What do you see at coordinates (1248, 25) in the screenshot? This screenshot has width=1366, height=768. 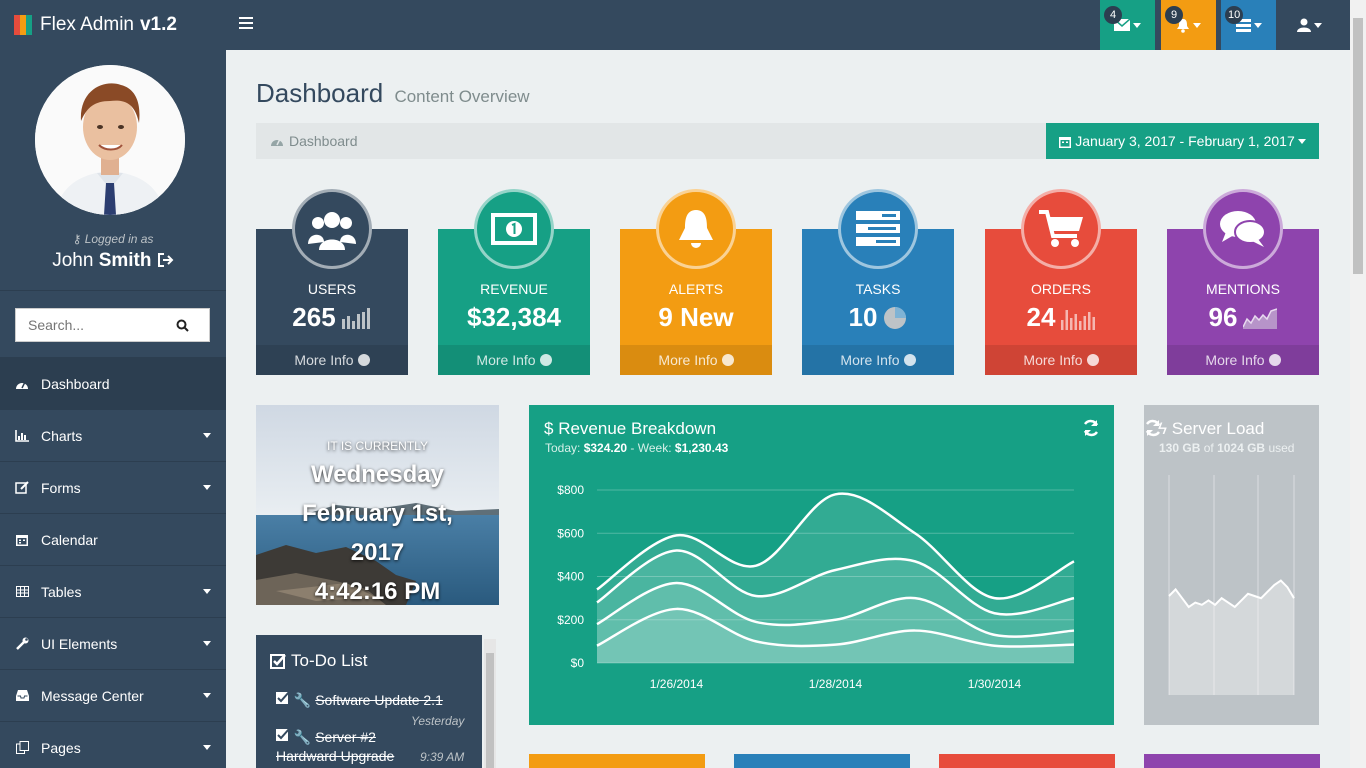 I see `tasks-dropdown: 10` at bounding box center [1248, 25].